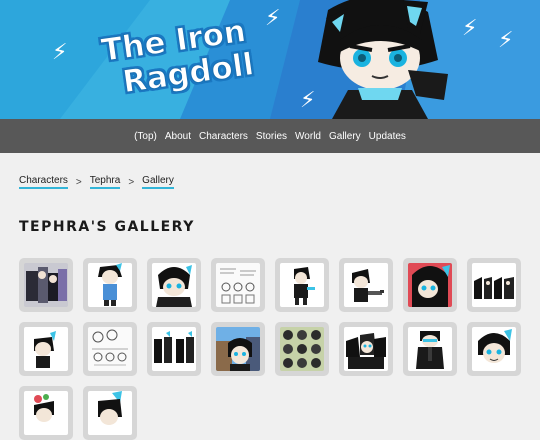  I want to click on breadcrumb: Characters > Tephra > Gallery, so click(96, 182).